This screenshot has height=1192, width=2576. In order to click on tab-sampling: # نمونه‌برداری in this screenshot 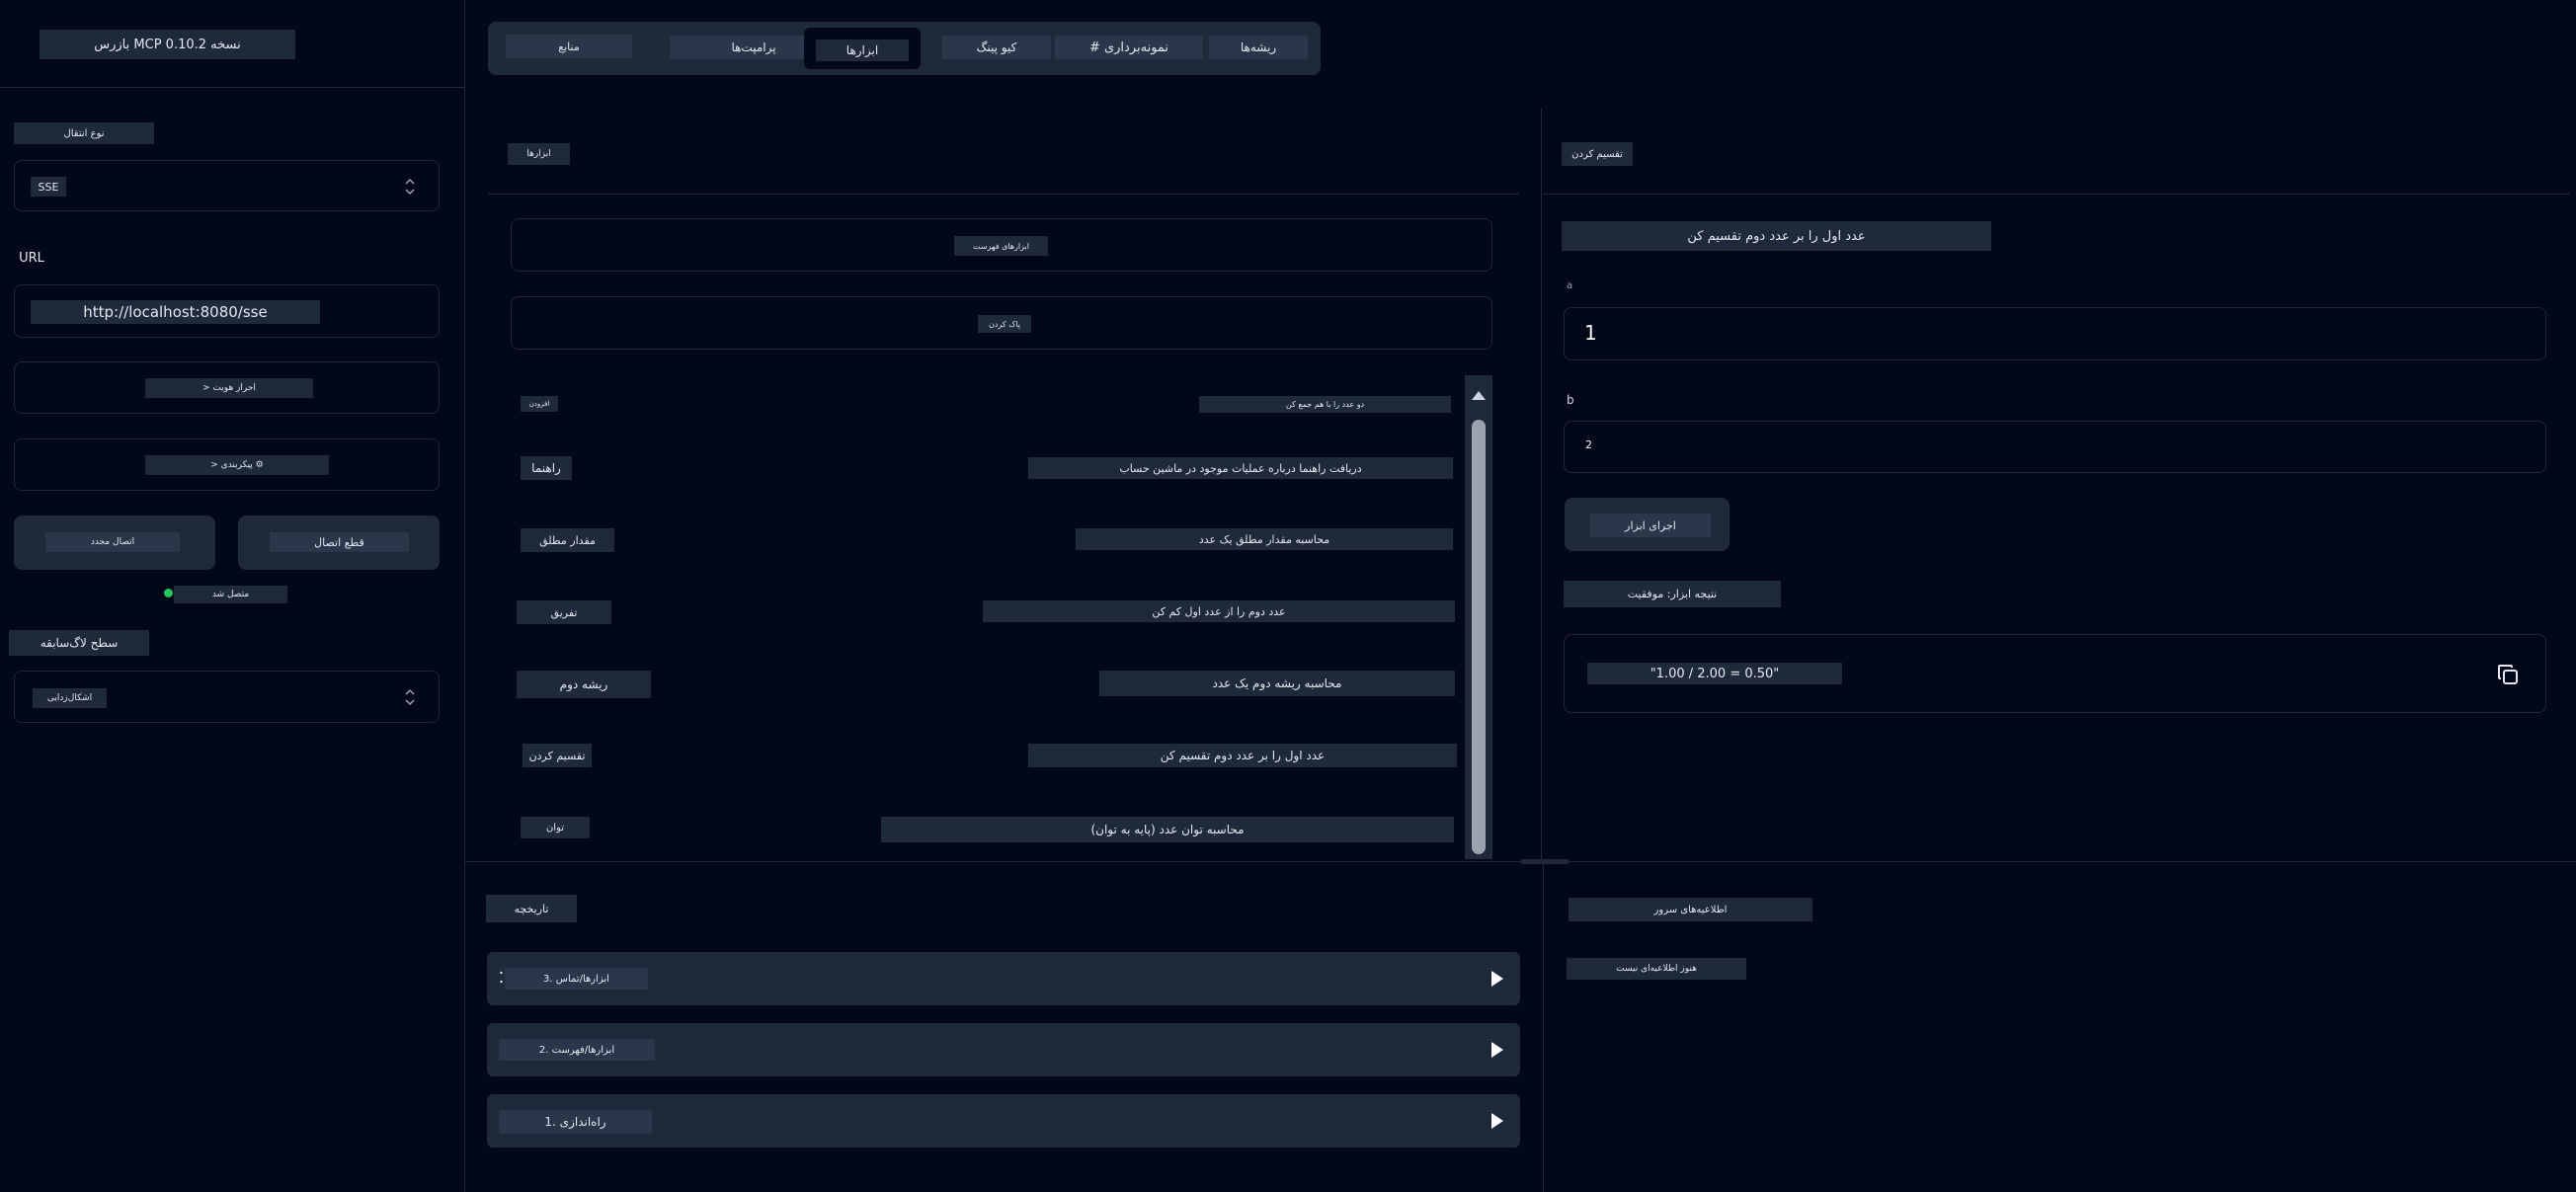, I will do `click(1129, 48)`.